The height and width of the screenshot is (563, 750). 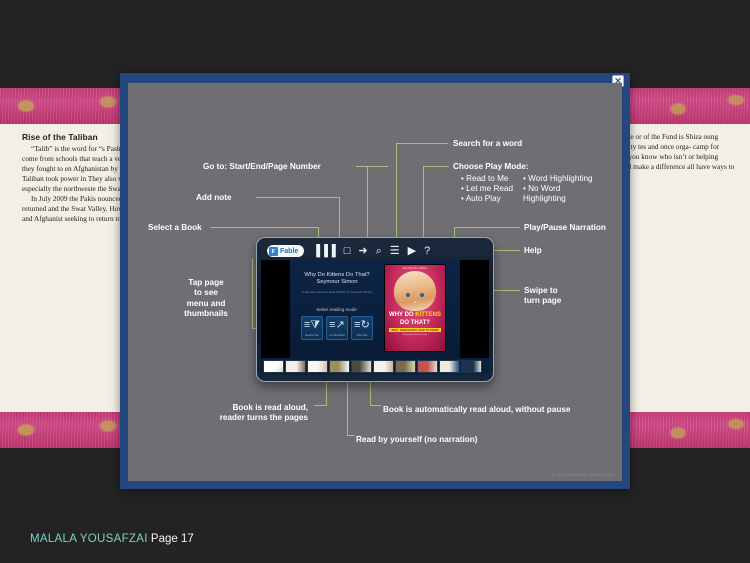 I want to click on leader-line-playpause, so click(x=487, y=227).